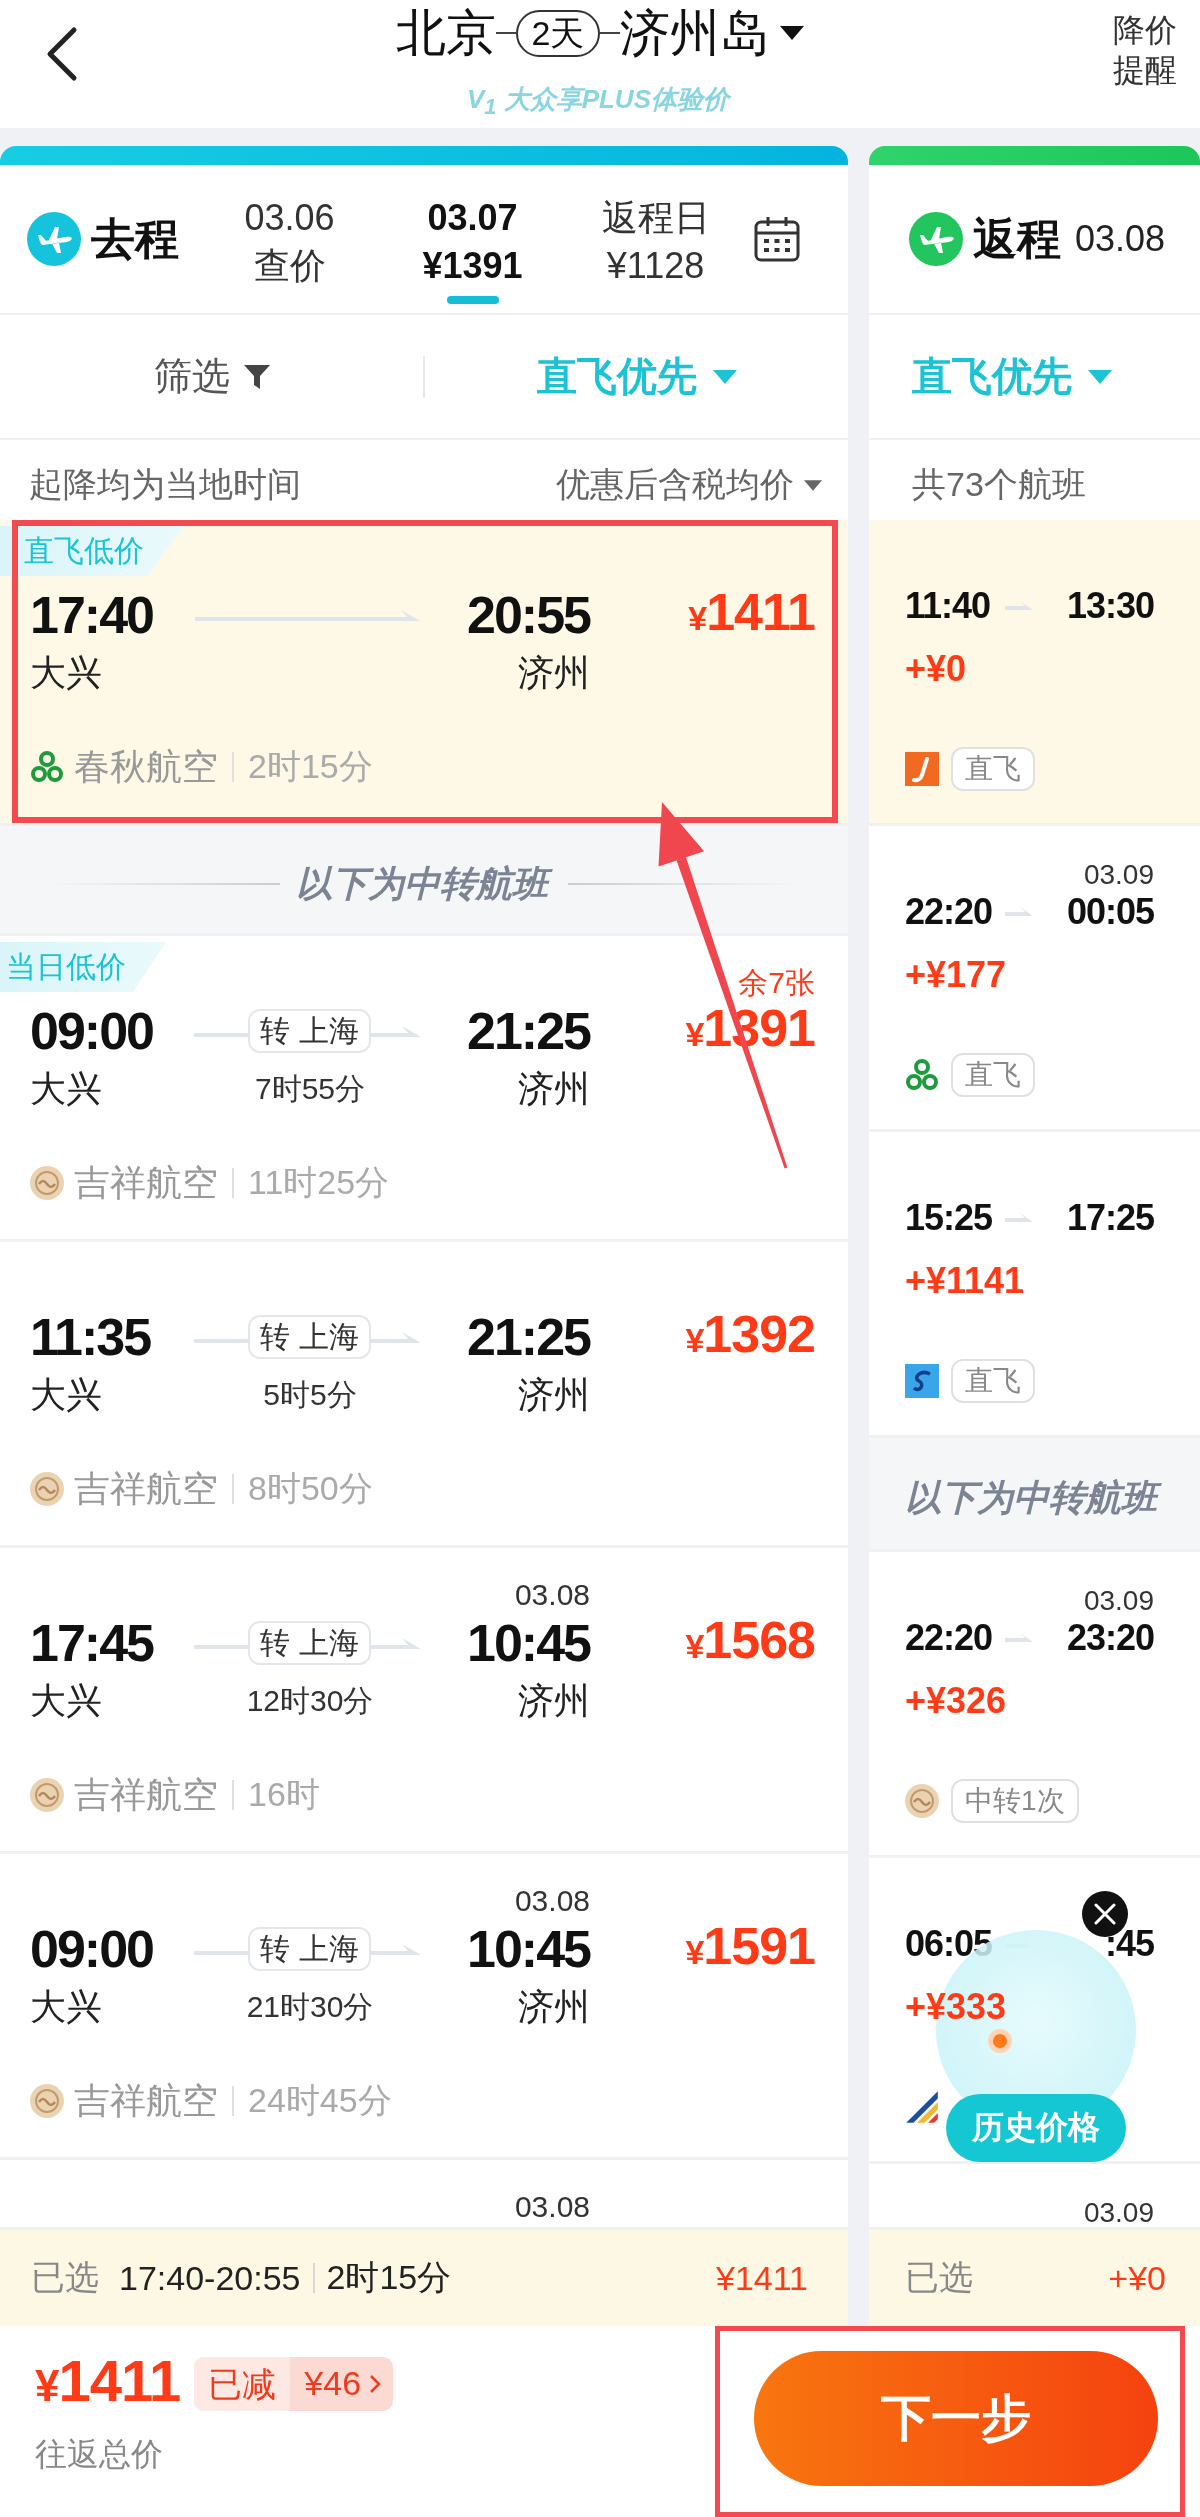  I want to click on transfer-duration: 21时30分, so click(310, 2006).